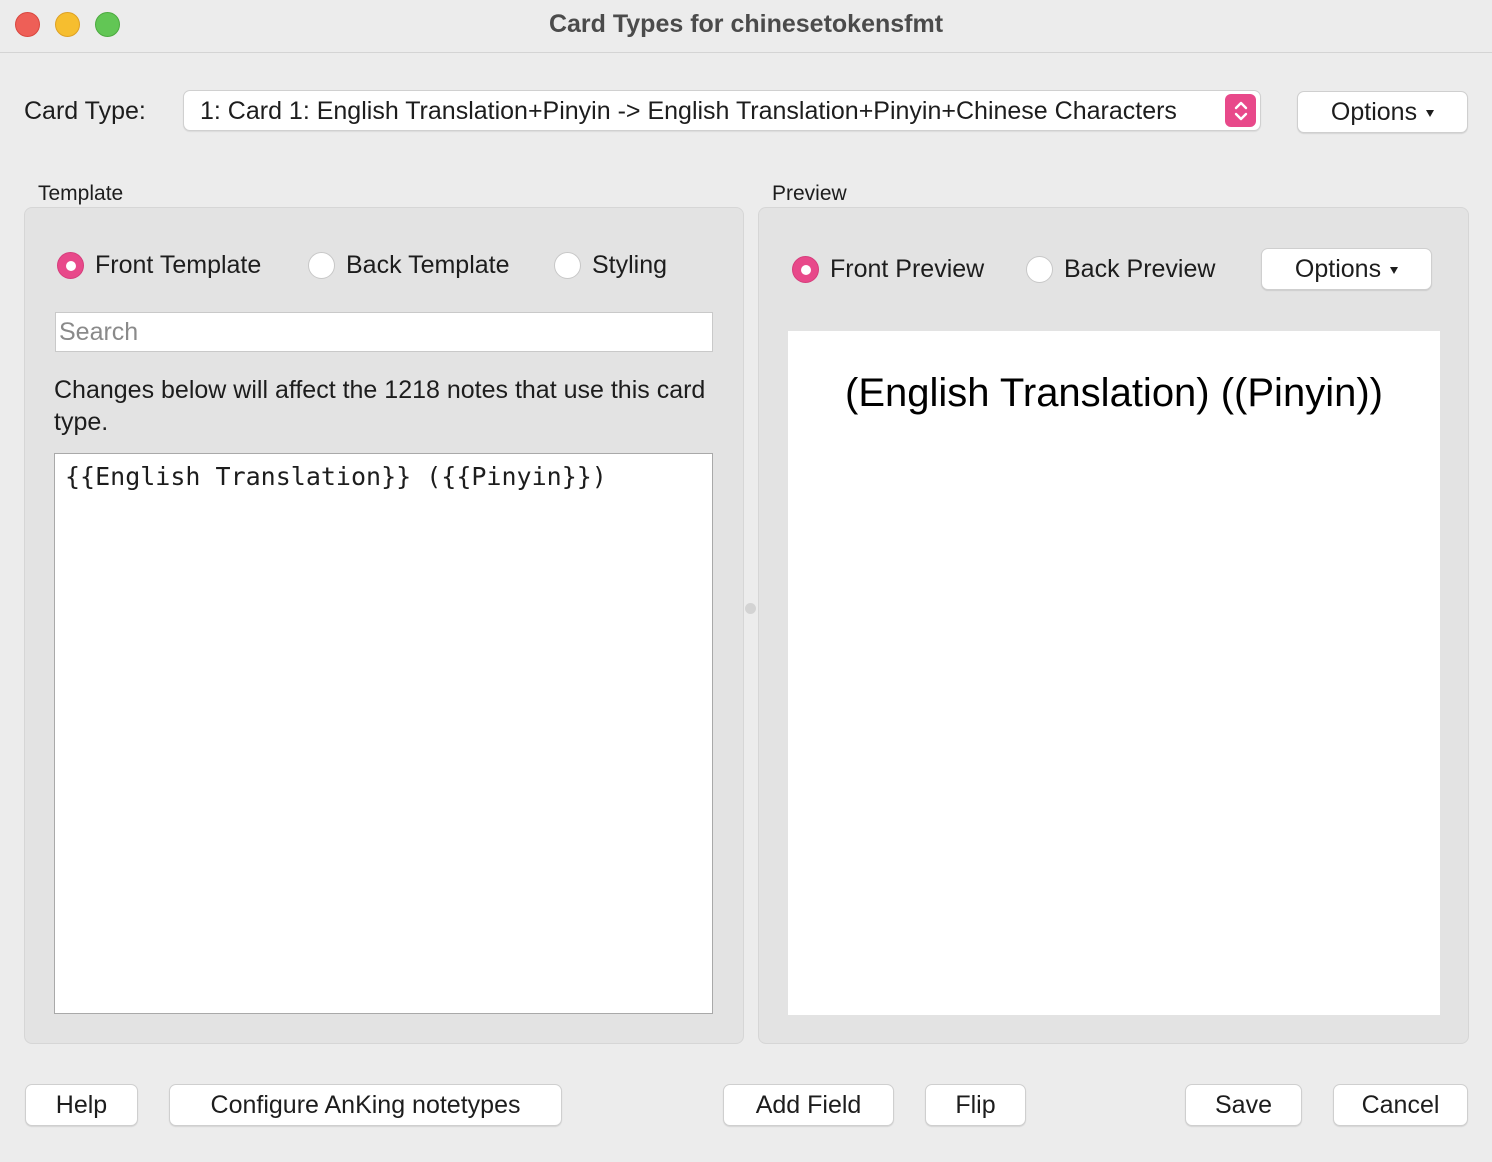  Describe the element at coordinates (428, 265) in the screenshot. I see `radio-back-template-label: Back Template` at that location.